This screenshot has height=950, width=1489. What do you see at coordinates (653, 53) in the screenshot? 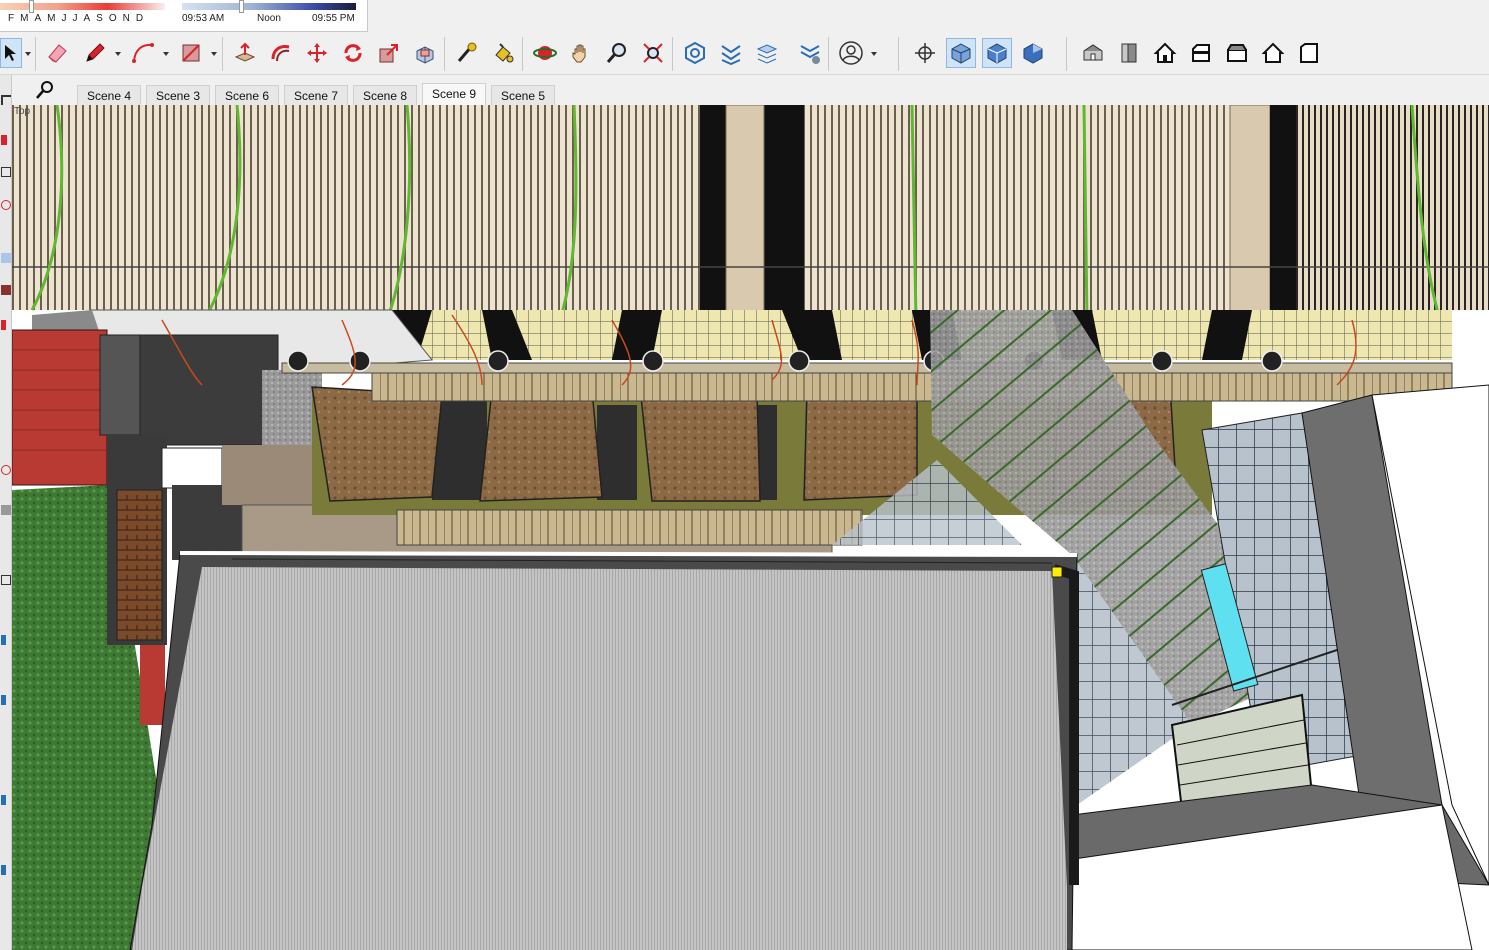
I see `zoom-extents-button` at bounding box center [653, 53].